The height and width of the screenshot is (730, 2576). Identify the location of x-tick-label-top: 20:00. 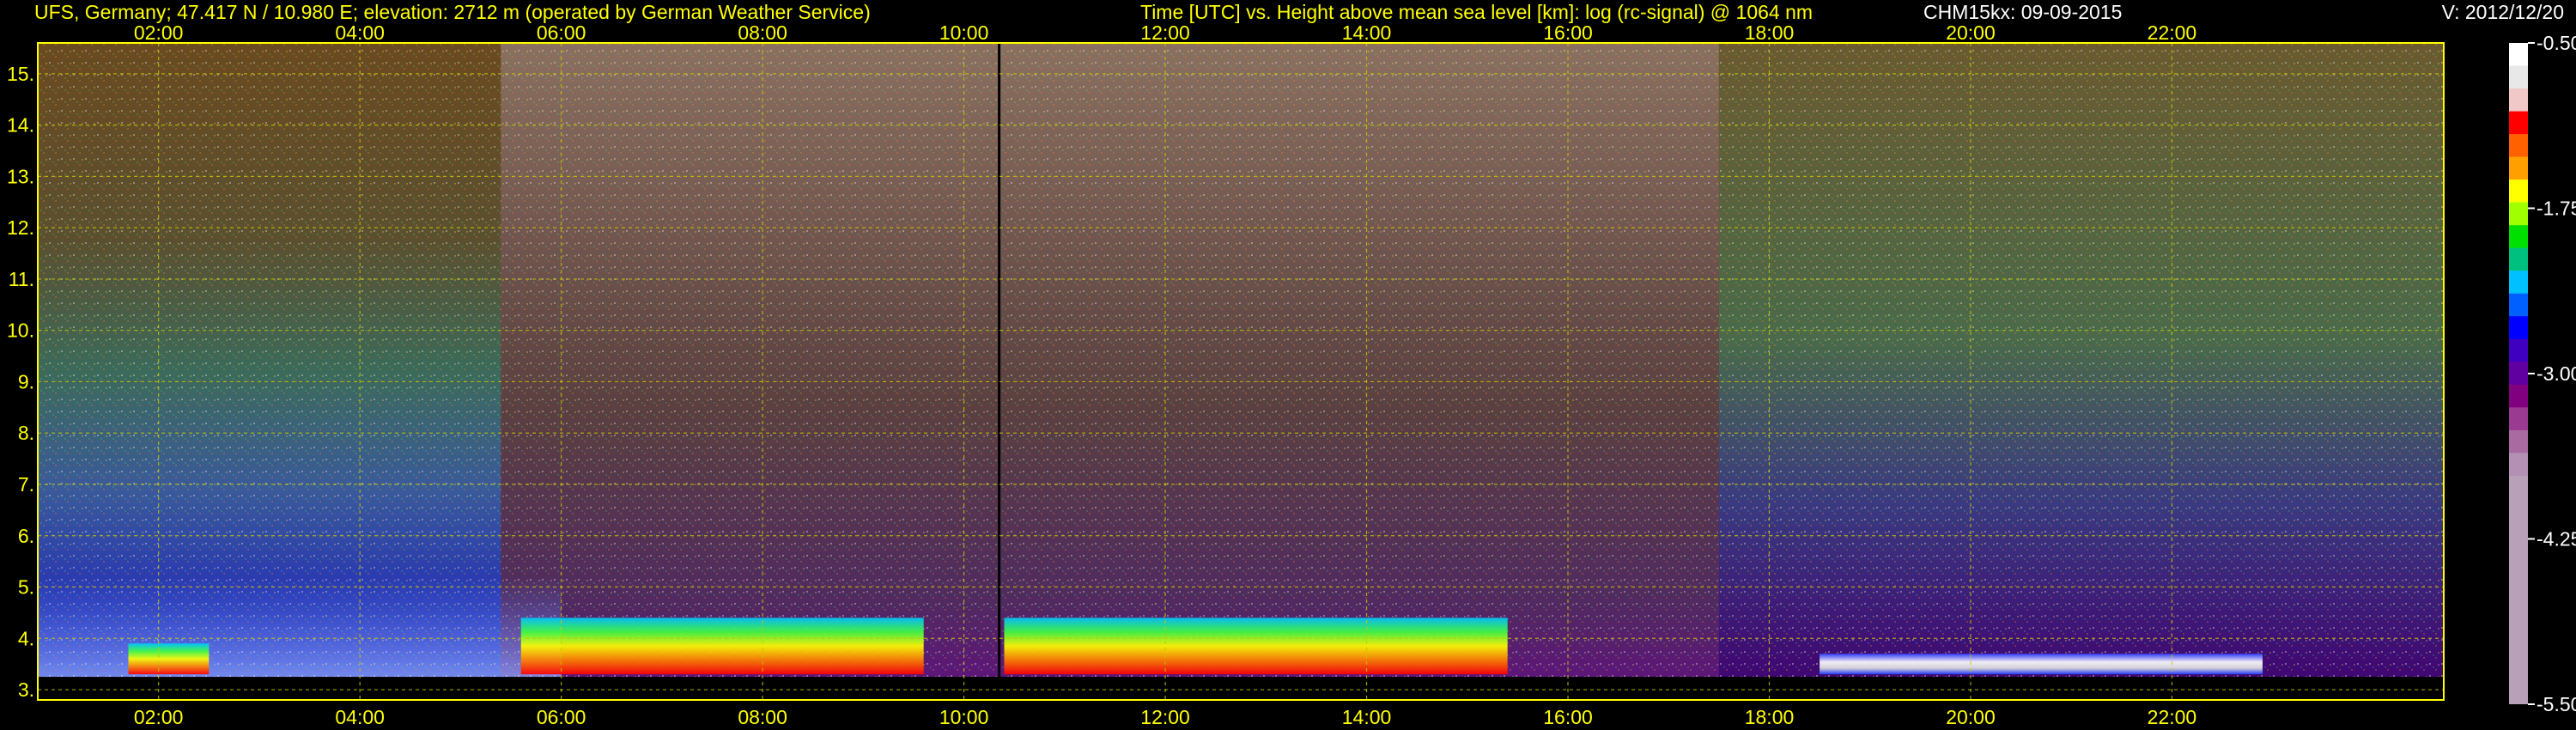
(1971, 32).